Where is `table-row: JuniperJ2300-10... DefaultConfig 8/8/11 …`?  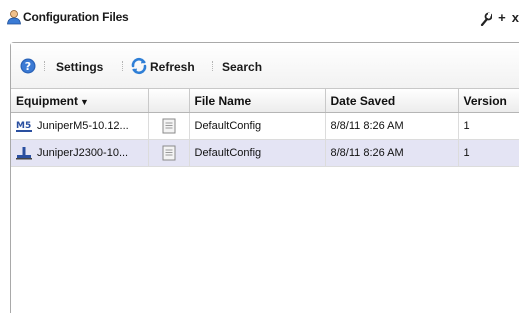 table-row: JuniperJ2300-10... DefaultConfig 8/8/11 … is located at coordinates (265, 153).